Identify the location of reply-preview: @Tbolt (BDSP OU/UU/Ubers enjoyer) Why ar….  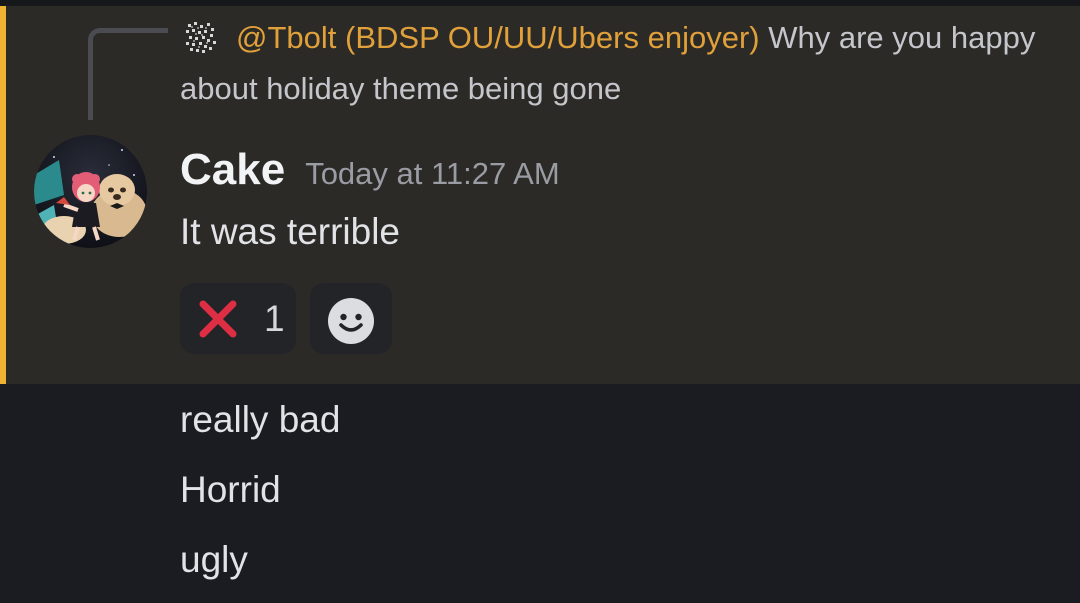
(620, 63).